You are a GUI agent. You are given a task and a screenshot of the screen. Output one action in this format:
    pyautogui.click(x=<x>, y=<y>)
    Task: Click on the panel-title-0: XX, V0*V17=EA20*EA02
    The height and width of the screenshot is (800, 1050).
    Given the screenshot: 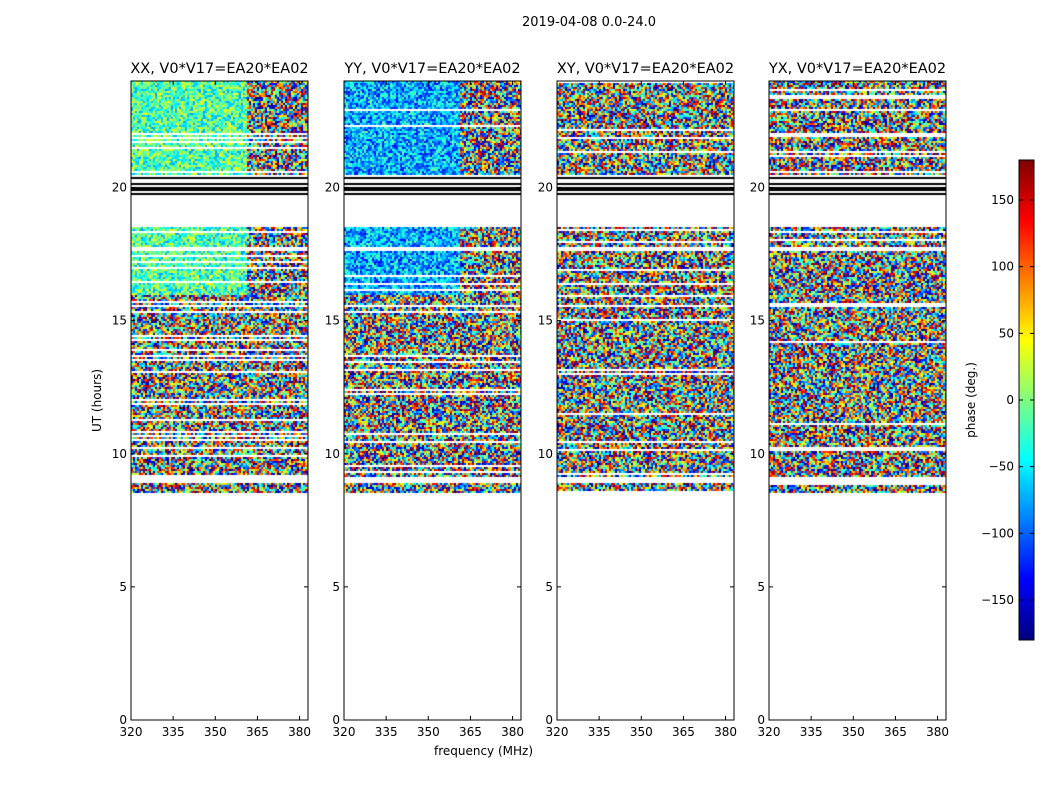 What is the action you would take?
    pyautogui.click(x=219, y=69)
    